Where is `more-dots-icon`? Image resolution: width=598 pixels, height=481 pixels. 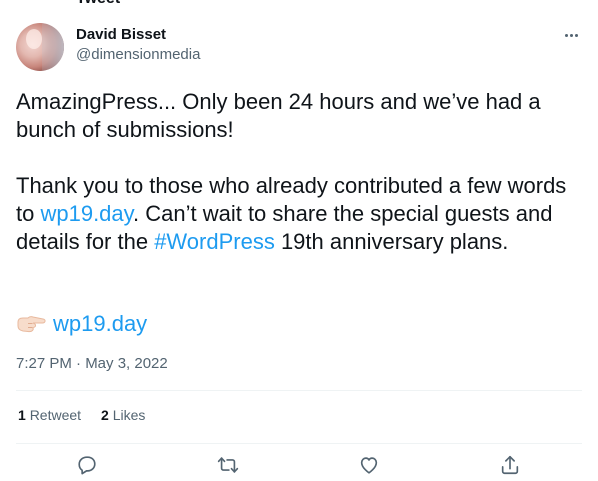
more-dots-icon is located at coordinates (571, 35).